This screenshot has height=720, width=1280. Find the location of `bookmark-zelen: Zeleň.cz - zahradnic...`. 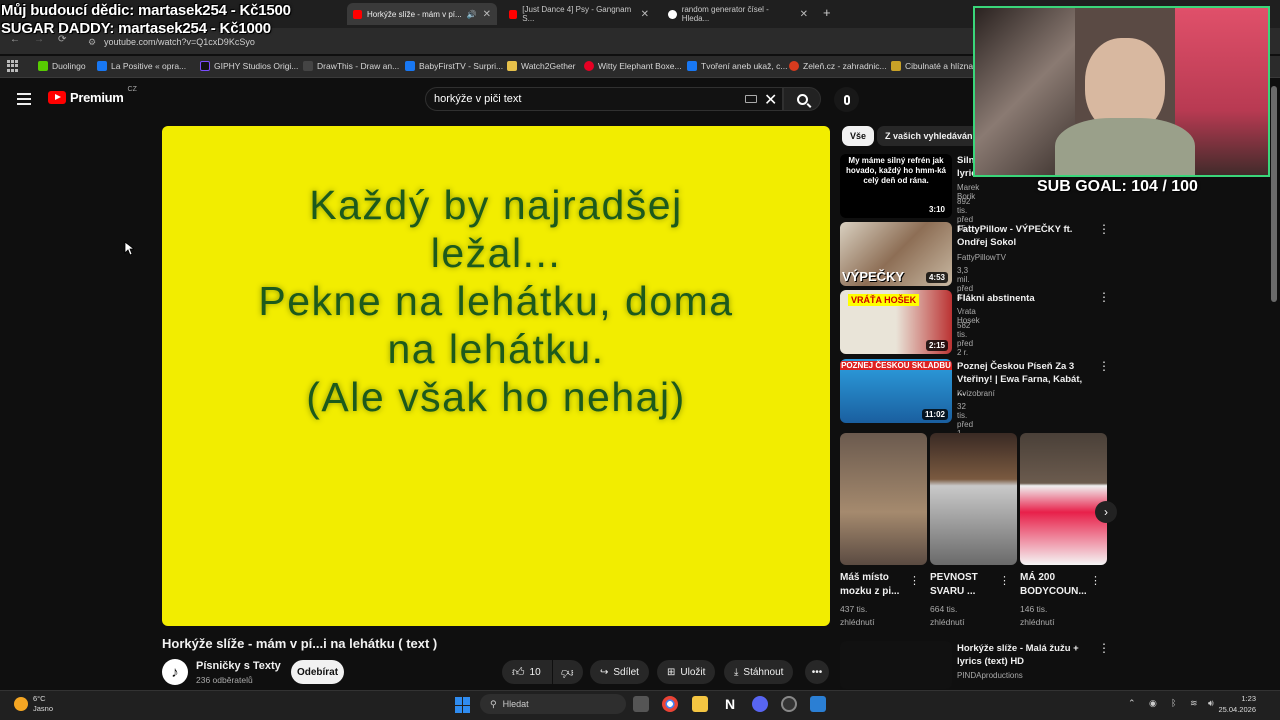

bookmark-zelen: Zeleň.cz - zahradnic... is located at coordinates (838, 66).